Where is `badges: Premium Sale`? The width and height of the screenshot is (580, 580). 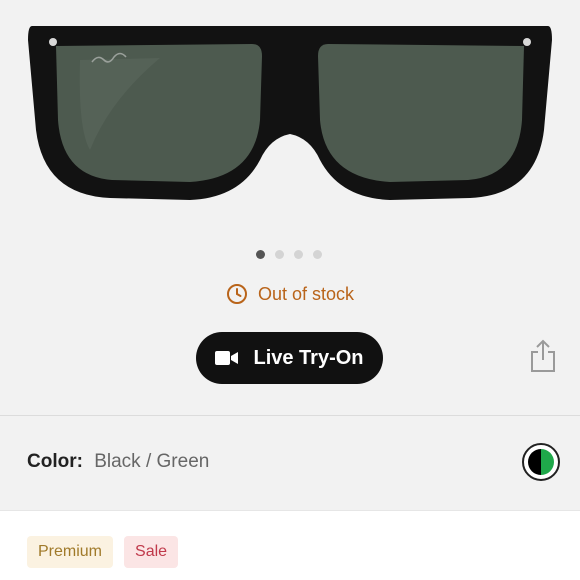 badges: Premium Sale is located at coordinates (103, 552).